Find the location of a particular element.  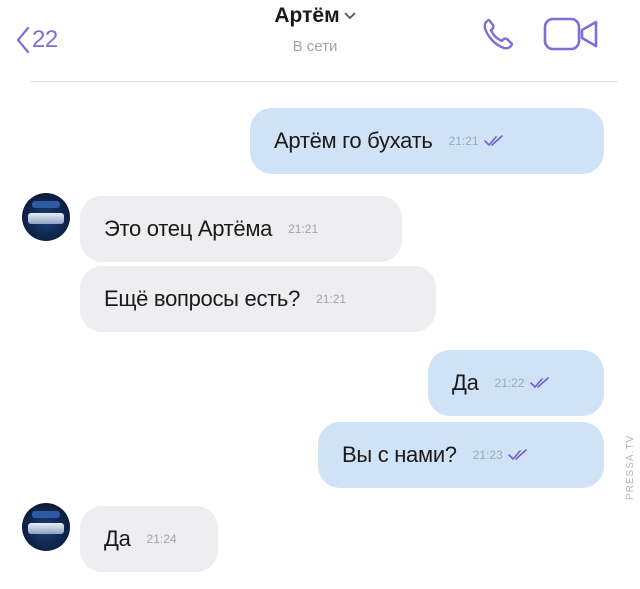

message-bubble-incoming: Ещё вопросы есть? 21:21 is located at coordinates (258, 299).